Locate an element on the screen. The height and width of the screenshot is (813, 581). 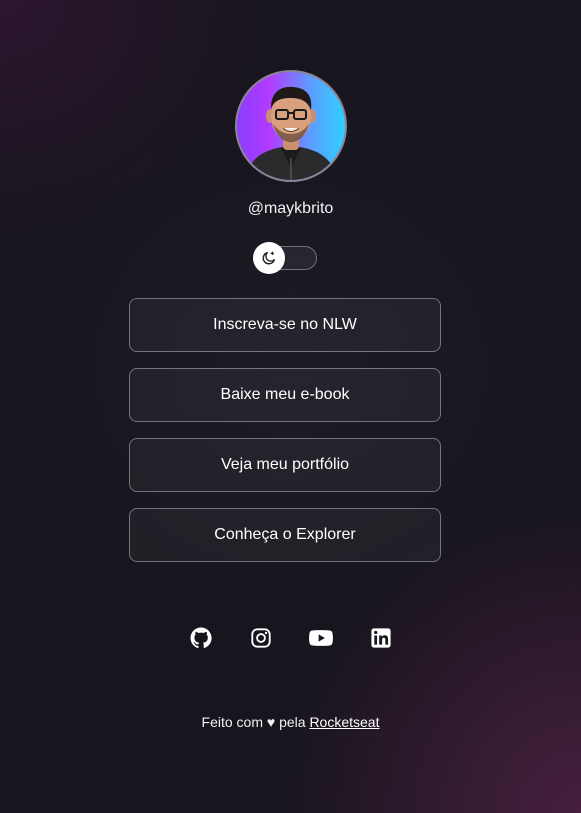
footer-text: Feito com ♥ pela is located at coordinates (255, 722).